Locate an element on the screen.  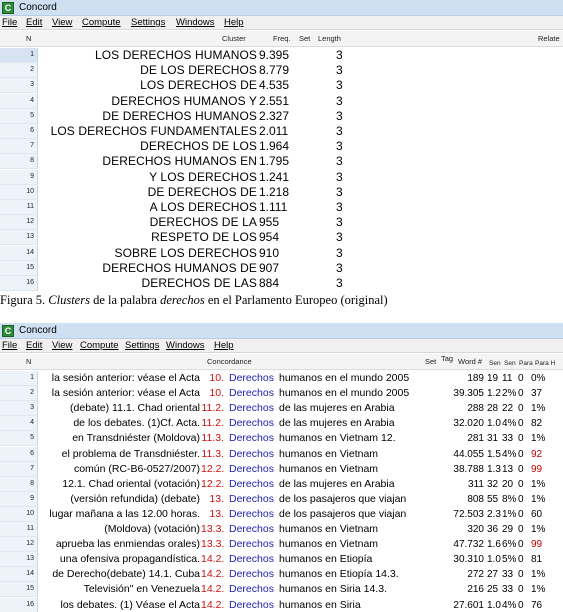
col-freq-header: Freq. is located at coordinates (282, 39).